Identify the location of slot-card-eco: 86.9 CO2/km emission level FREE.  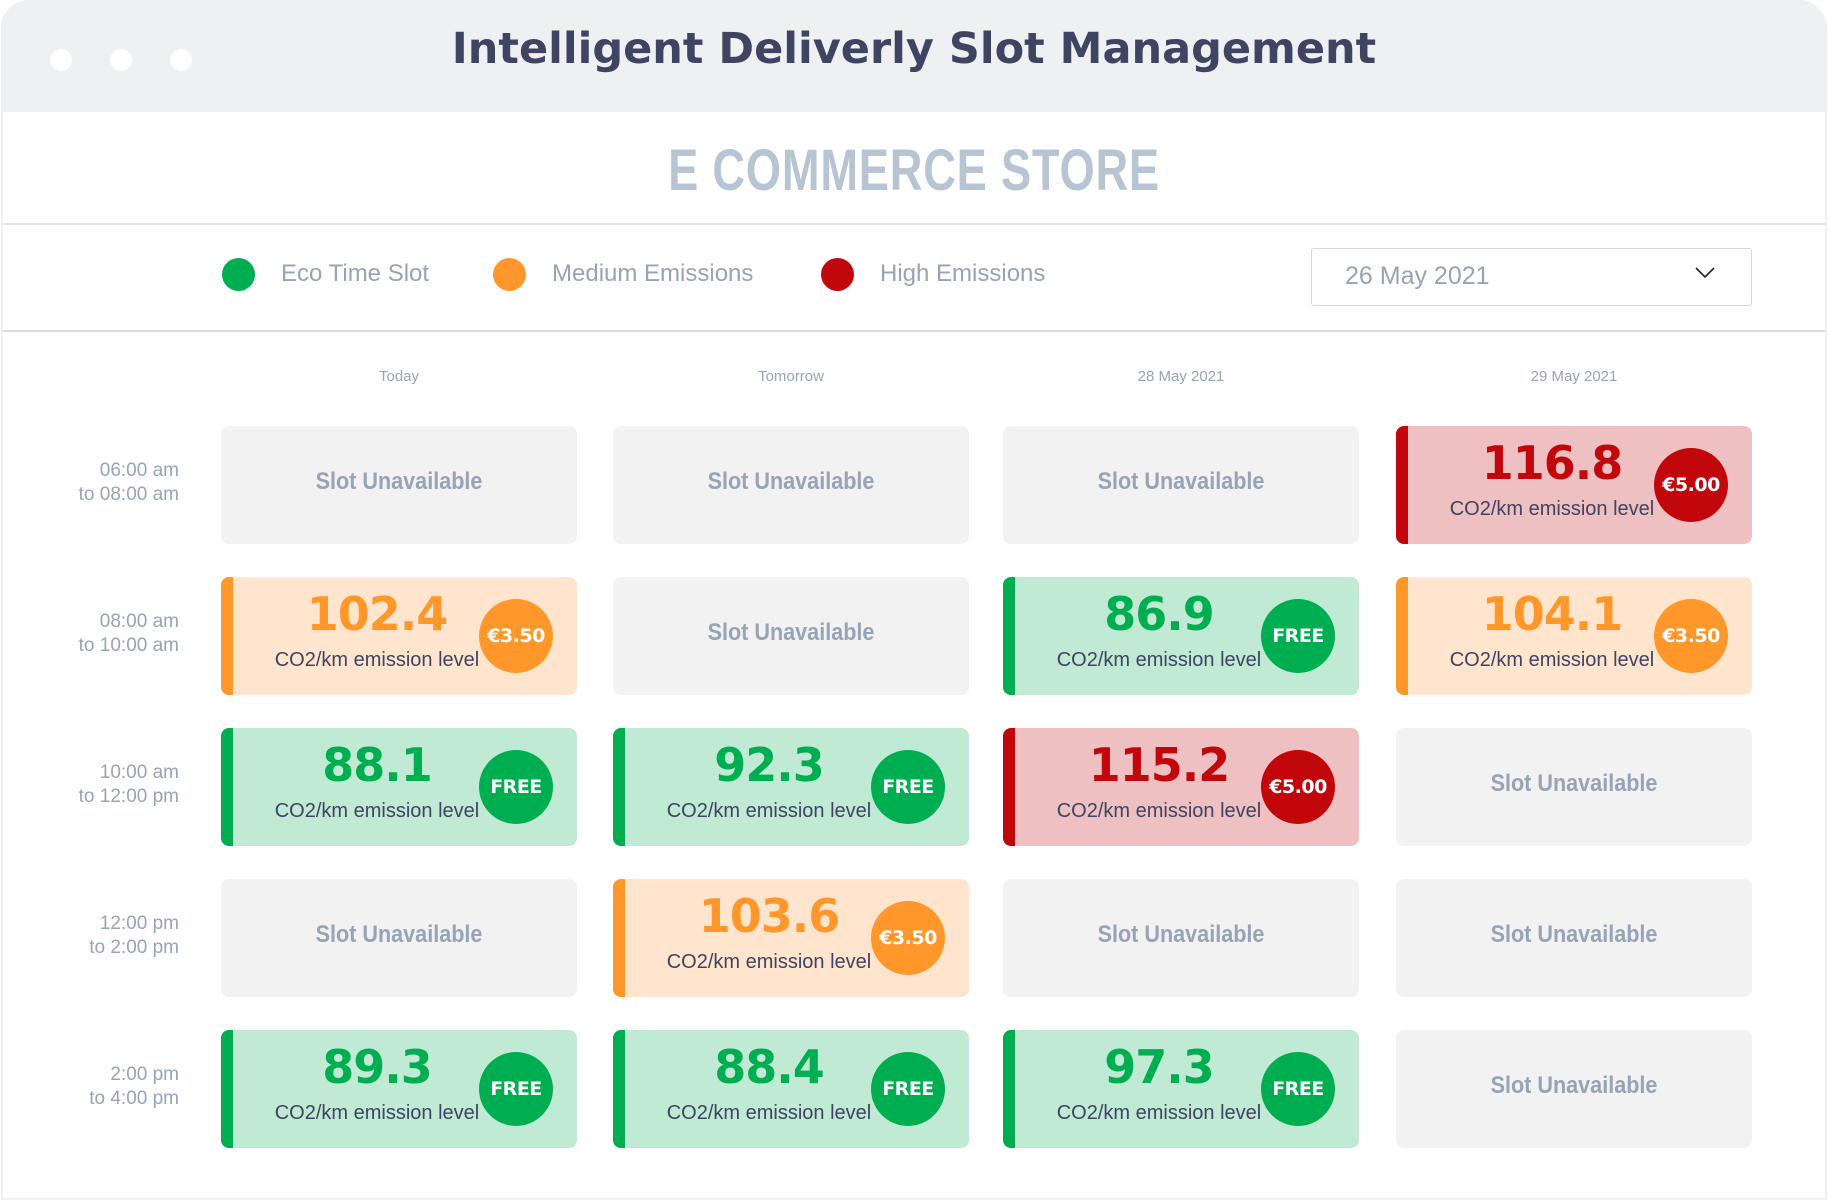
(1181, 636).